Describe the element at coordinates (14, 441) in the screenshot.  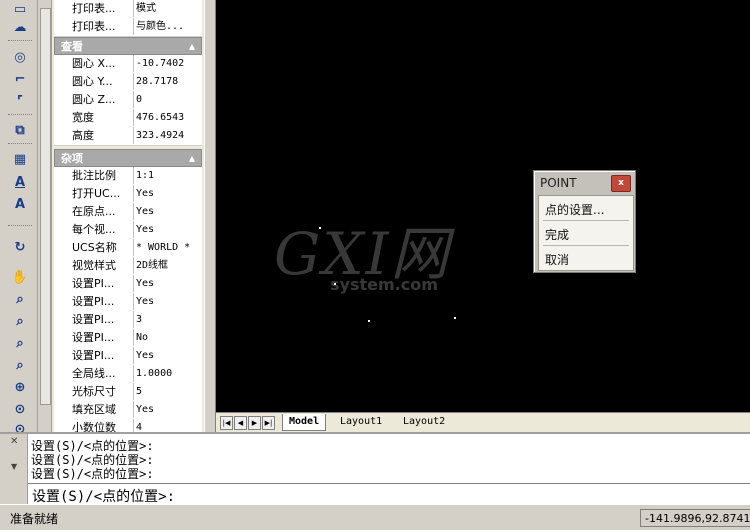
I see `close-icon: ✕` at that location.